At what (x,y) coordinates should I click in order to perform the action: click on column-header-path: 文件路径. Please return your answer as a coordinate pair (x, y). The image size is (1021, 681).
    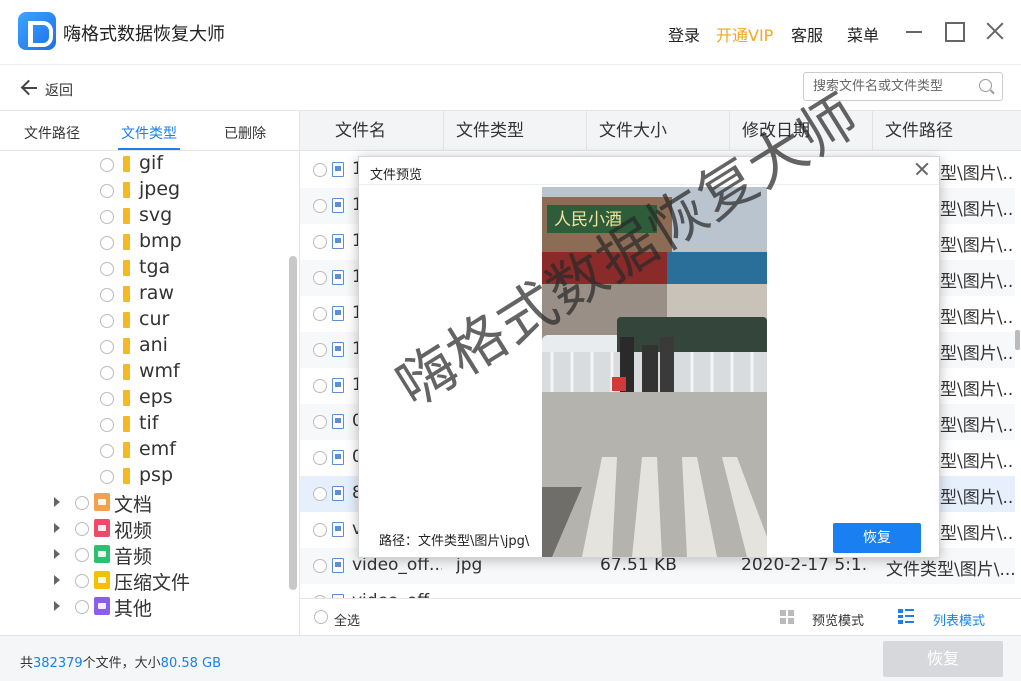
    Looking at the image, I should click on (947, 131).